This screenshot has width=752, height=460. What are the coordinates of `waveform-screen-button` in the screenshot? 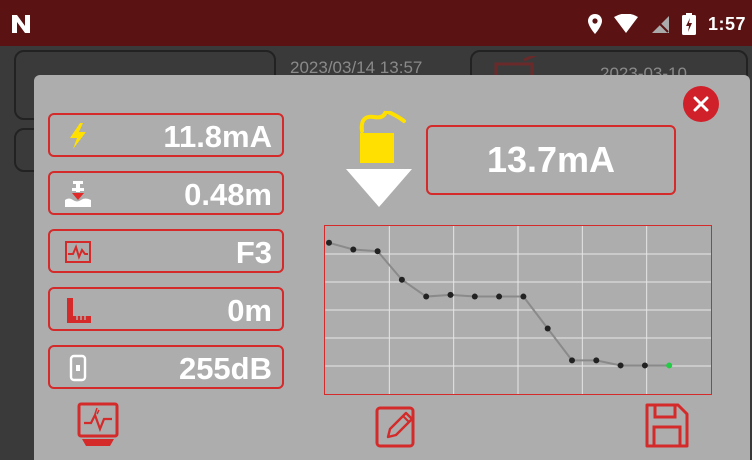 It's located at (98, 425).